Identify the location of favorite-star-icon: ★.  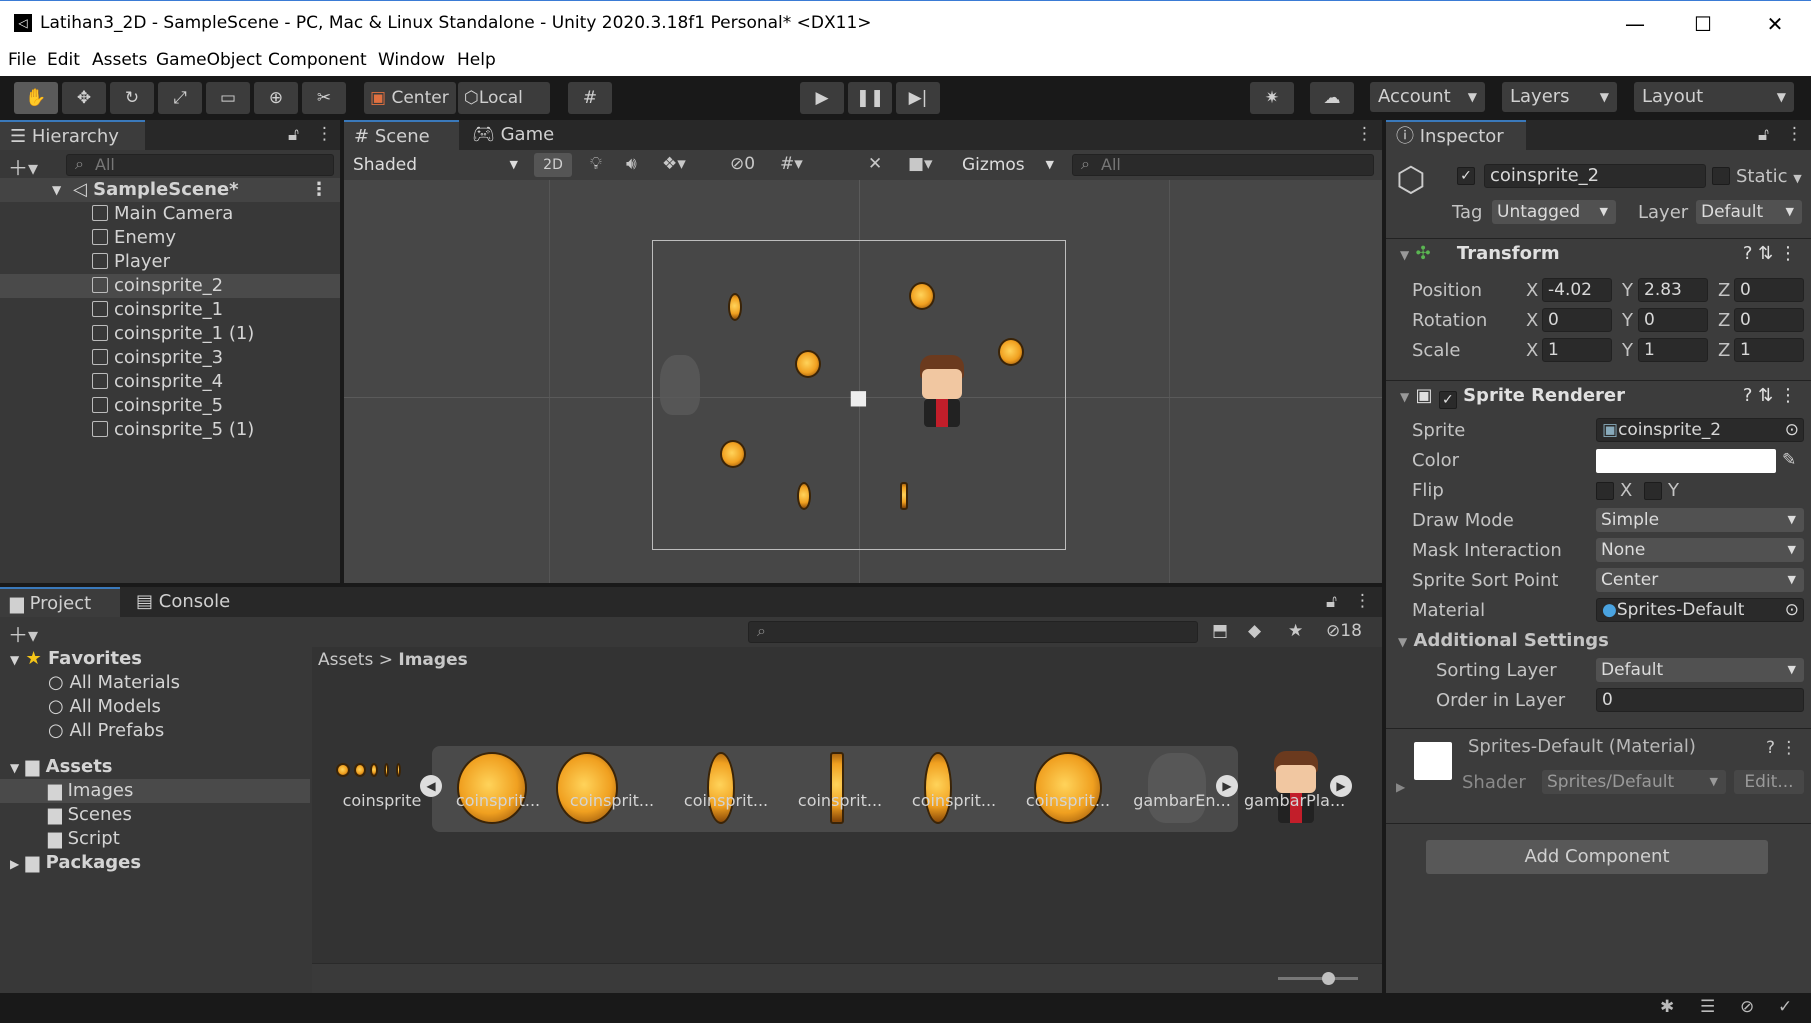
(1295, 631).